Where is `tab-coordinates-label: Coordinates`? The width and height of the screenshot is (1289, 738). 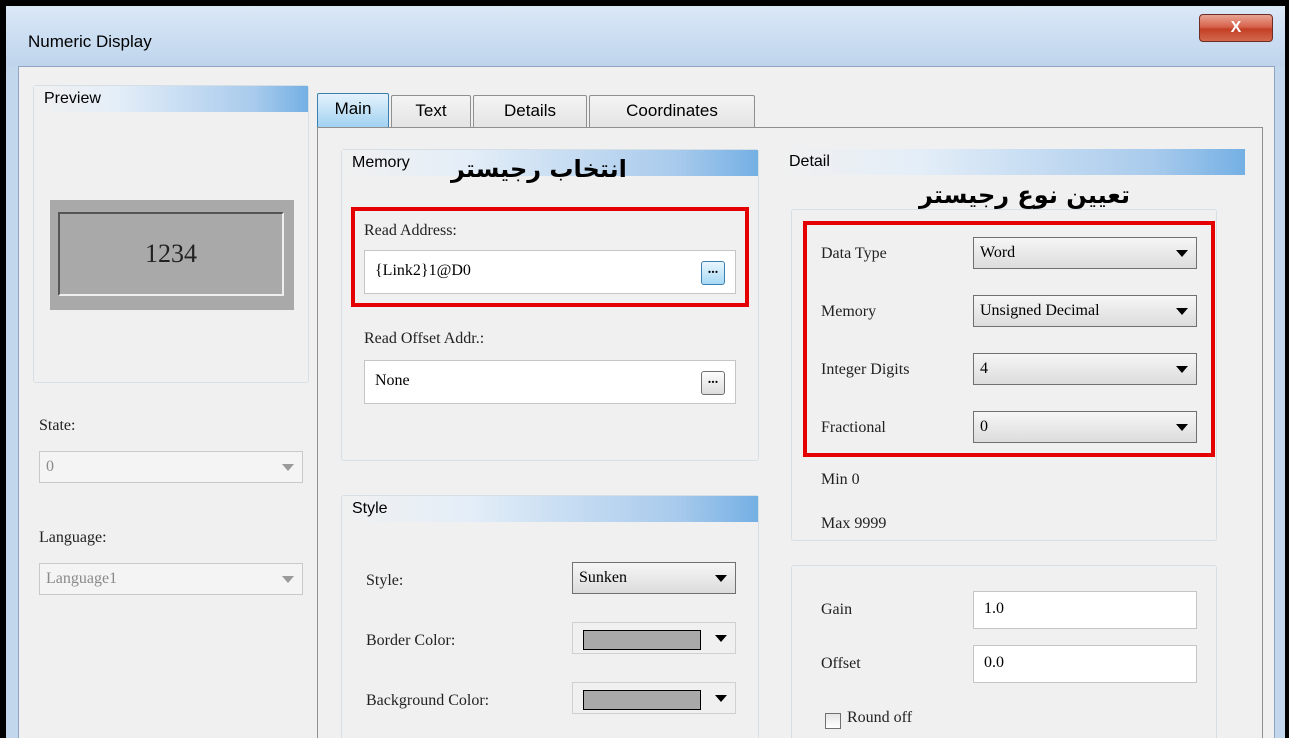
tab-coordinates-label: Coordinates is located at coordinates (672, 110).